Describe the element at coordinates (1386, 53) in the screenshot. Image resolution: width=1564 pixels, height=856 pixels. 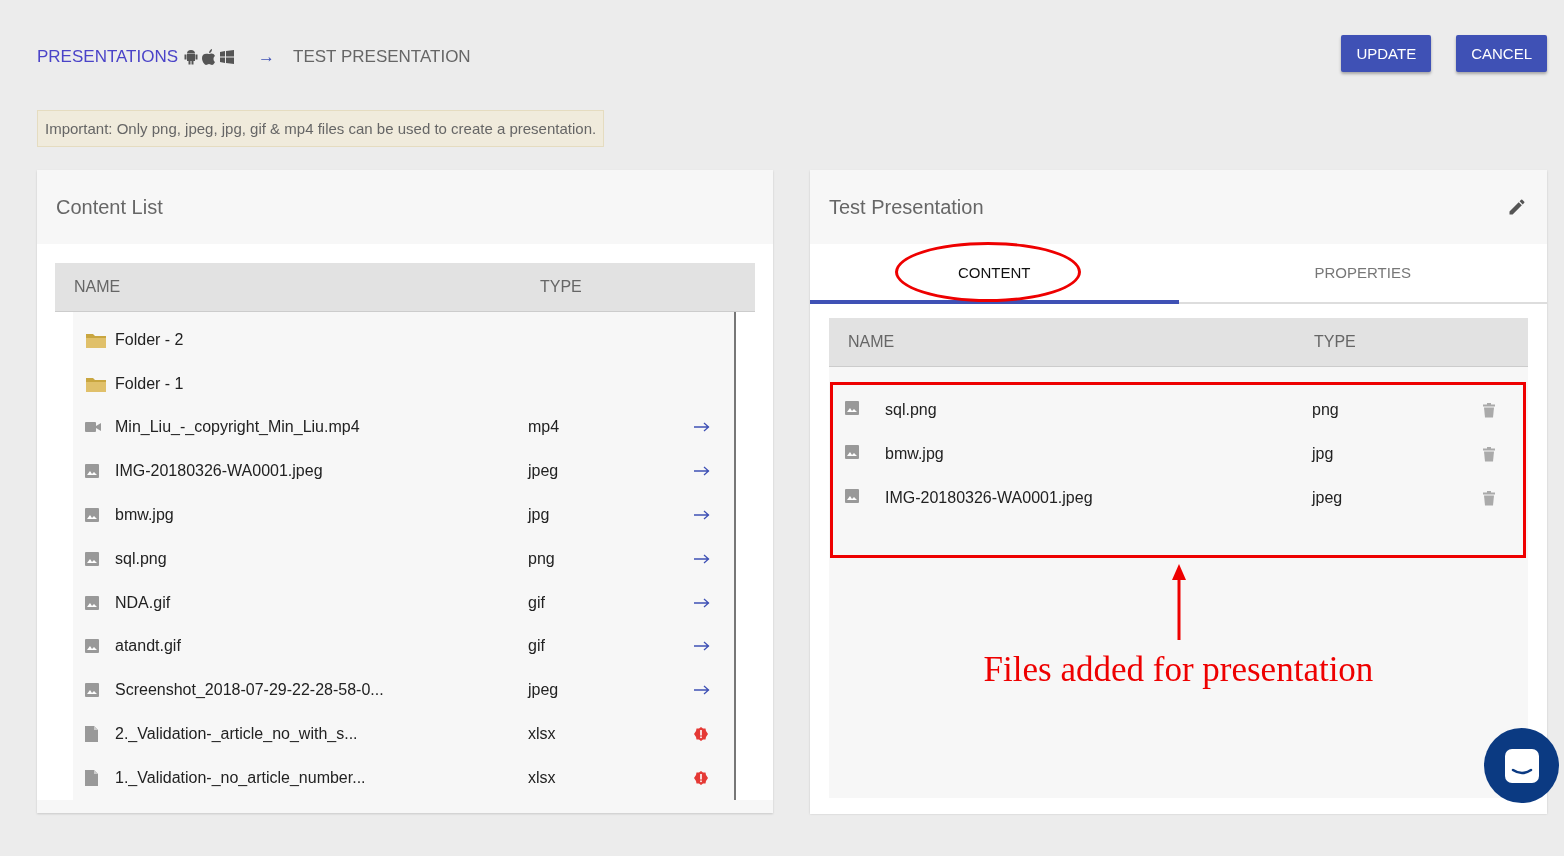
I see `update-button: UPDATE` at that location.